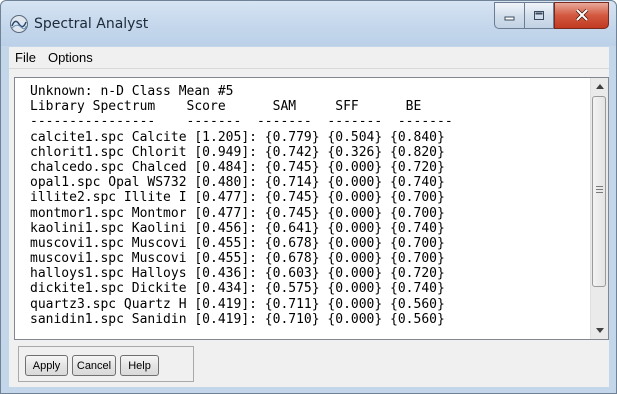  What do you see at coordinates (309, 58) in the screenshot?
I see `menu-bar: File Options` at bounding box center [309, 58].